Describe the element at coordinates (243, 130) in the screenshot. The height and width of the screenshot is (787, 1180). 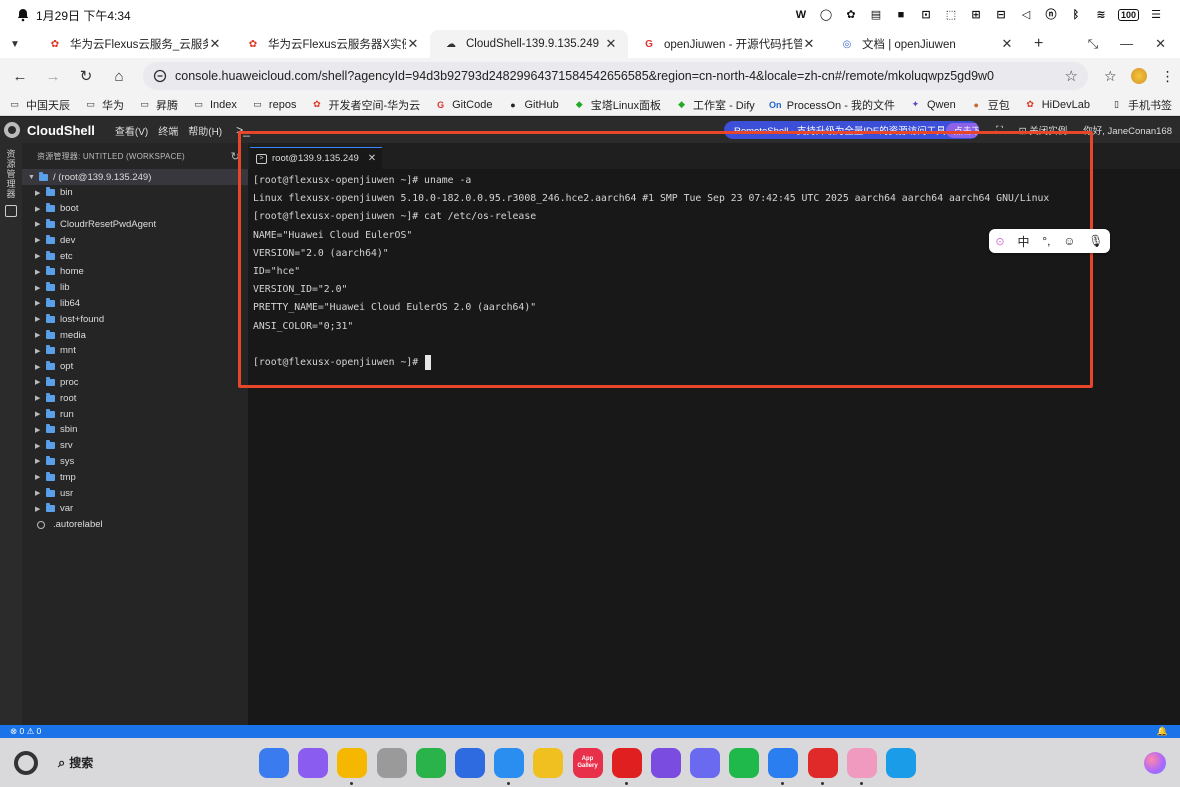
I see `terminal-glyph-icon: >_` at that location.